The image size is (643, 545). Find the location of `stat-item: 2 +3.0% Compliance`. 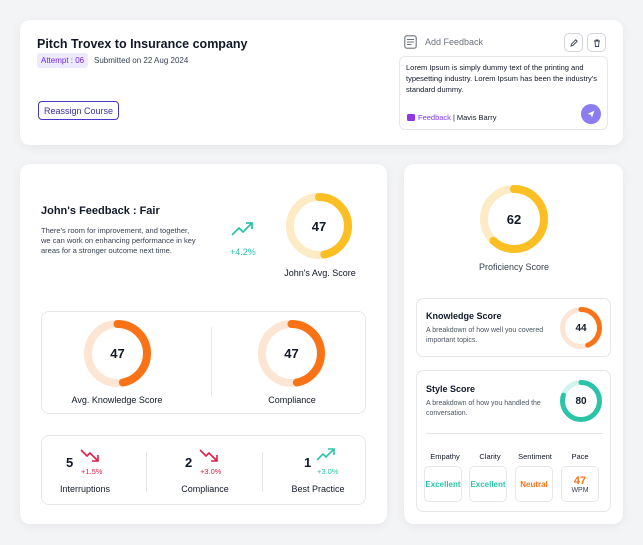

stat-item: 2 +3.0% Compliance is located at coordinates (204, 471).